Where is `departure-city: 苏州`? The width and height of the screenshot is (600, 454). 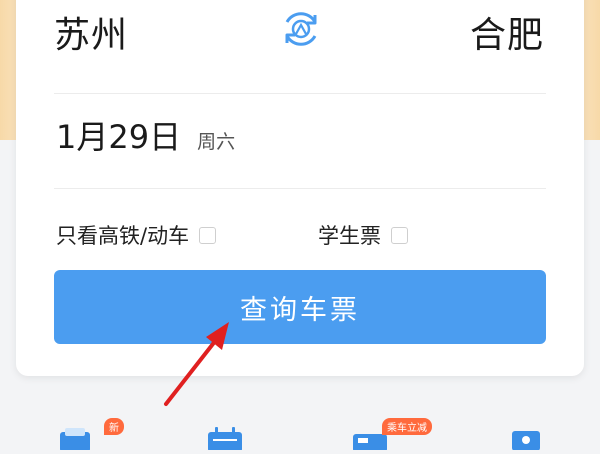 departure-city: 苏州 is located at coordinates (91, 32).